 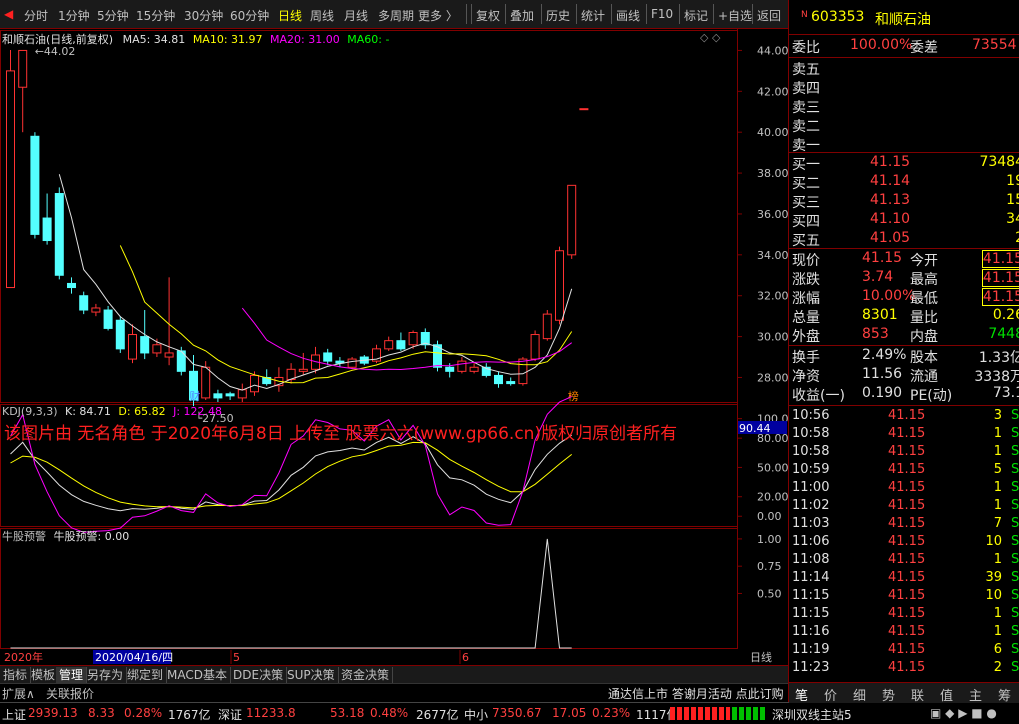 I want to click on tick-row: 11:23 41.15 2 S, so click(x=905, y=669).